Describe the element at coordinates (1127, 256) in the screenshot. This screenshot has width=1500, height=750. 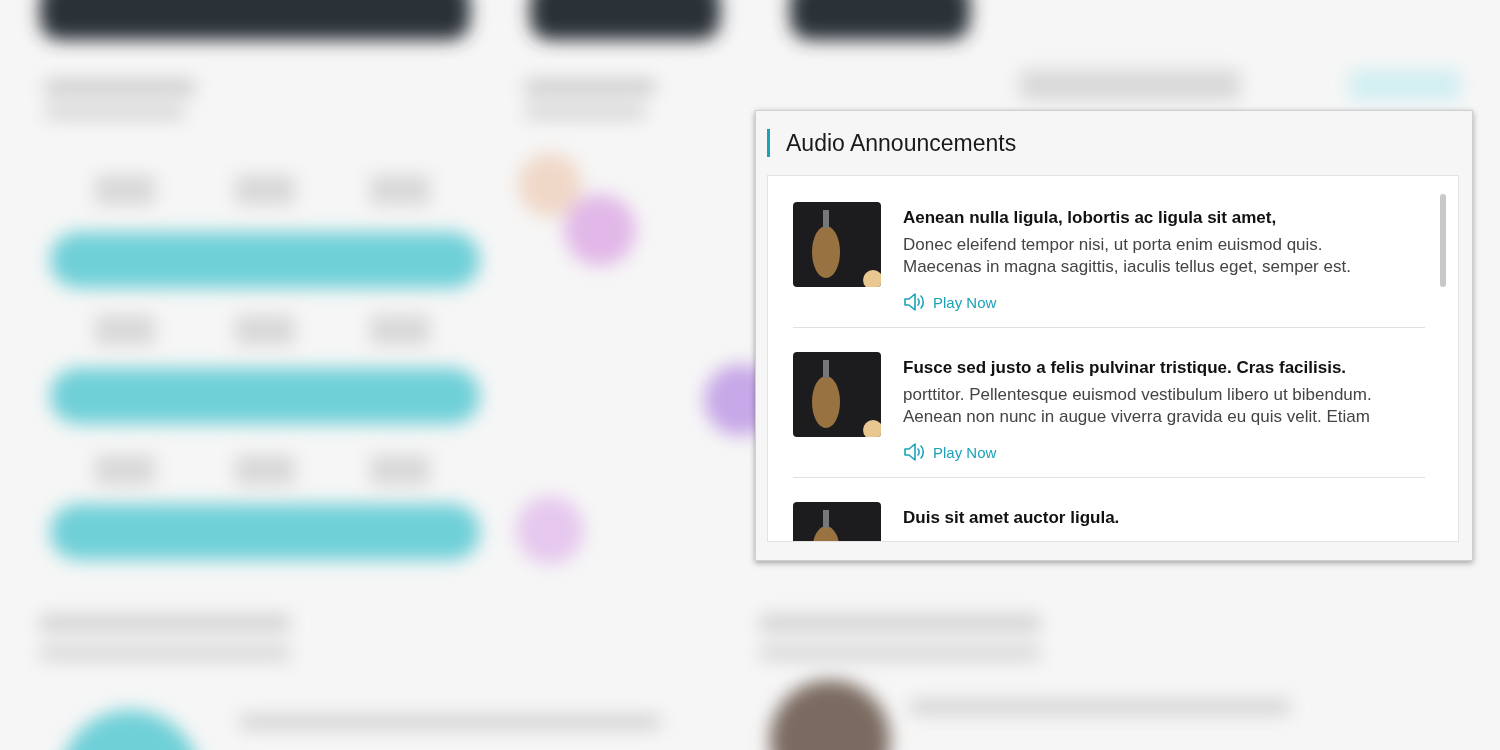
I see `item-description: Donec eleifend tempor nisi, ut porta enim euismod quis. Maecenas in magna sagittis, iaculis tellus eget, semper est.` at that location.